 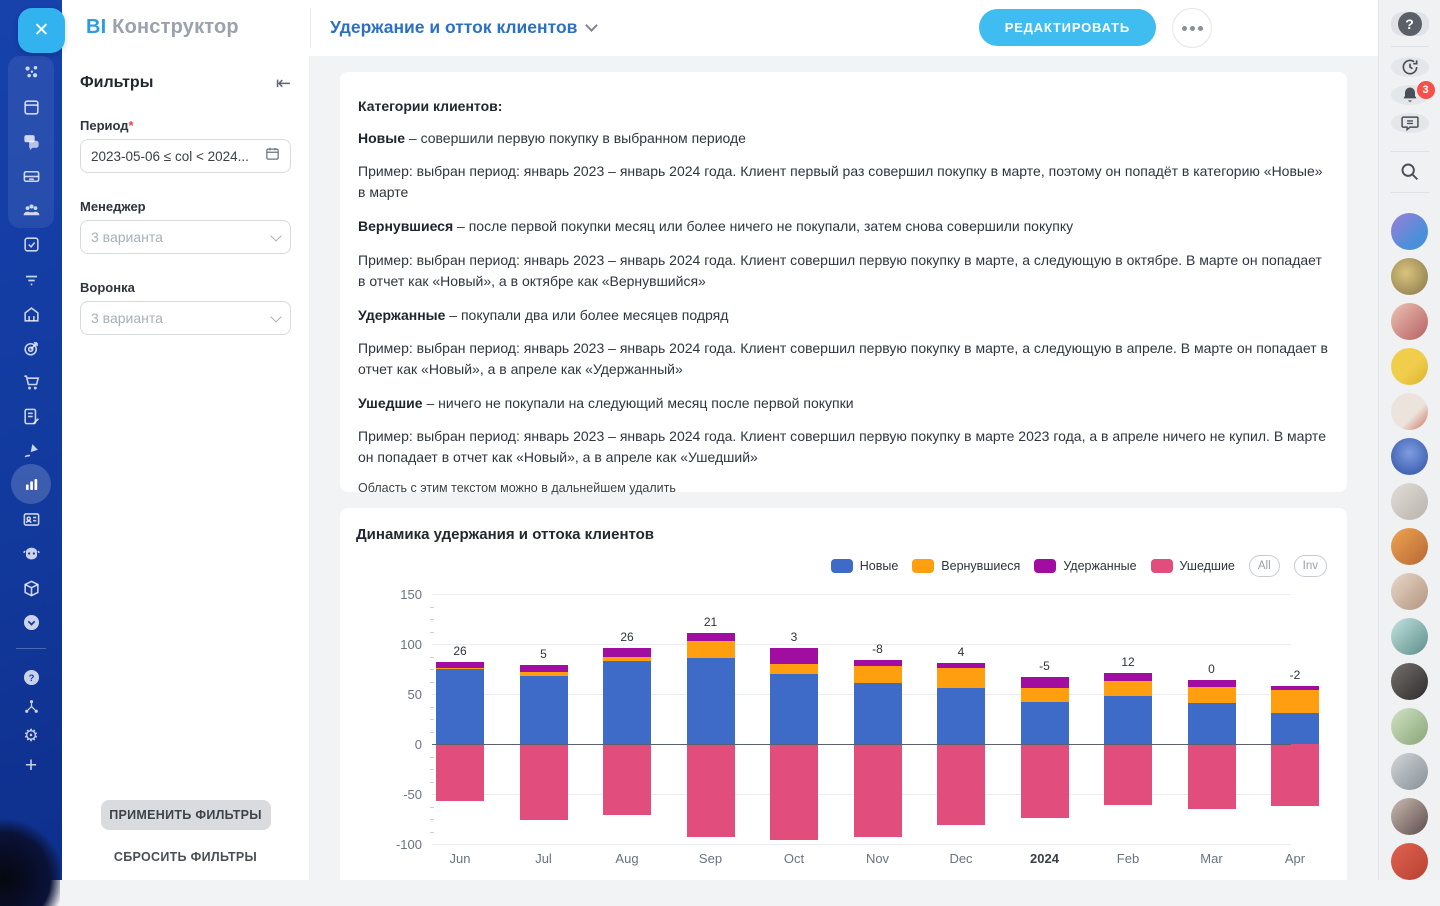 What do you see at coordinates (31, 766) in the screenshot?
I see `add-icon: +` at bounding box center [31, 766].